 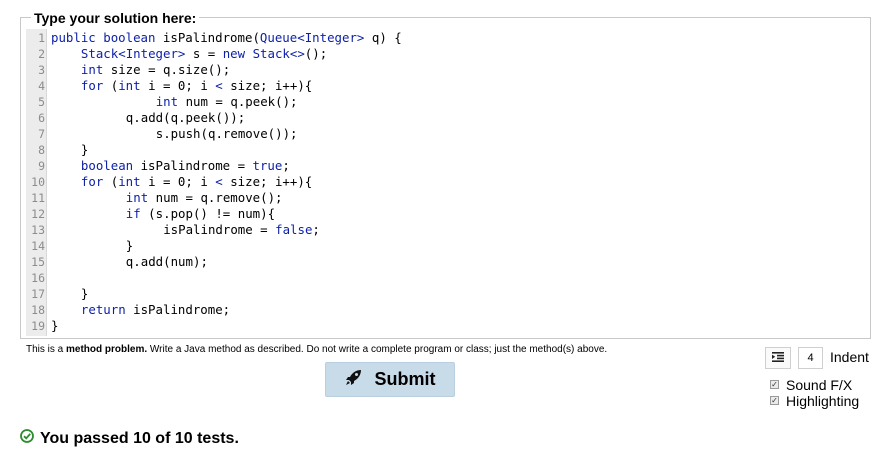 What do you see at coordinates (38, 182) in the screenshot?
I see `line-number: 10` at bounding box center [38, 182].